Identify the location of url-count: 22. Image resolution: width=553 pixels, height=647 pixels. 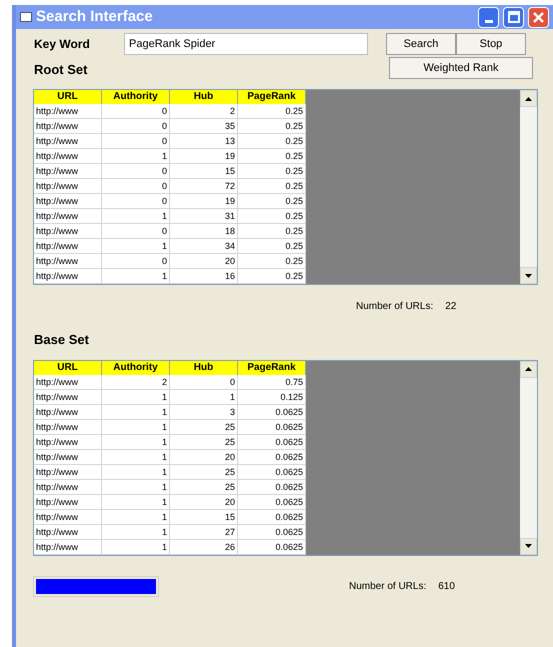
(450, 307).